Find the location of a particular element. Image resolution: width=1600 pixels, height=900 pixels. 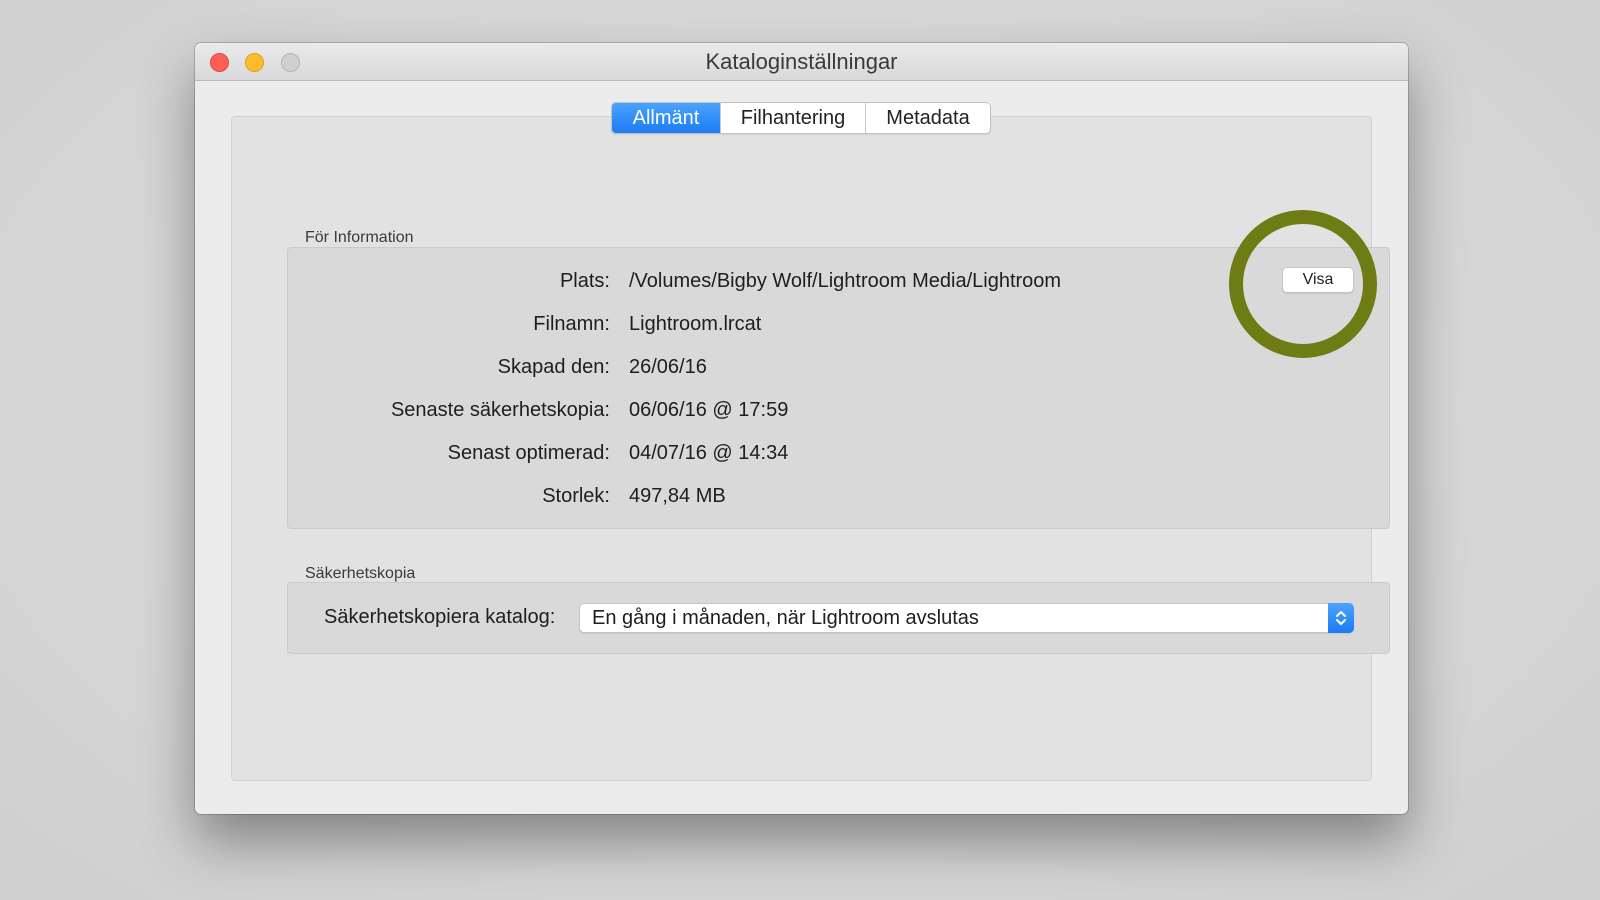

info-row-filename: Filnamn: Lightroom.lrcat is located at coordinates (688, 328).